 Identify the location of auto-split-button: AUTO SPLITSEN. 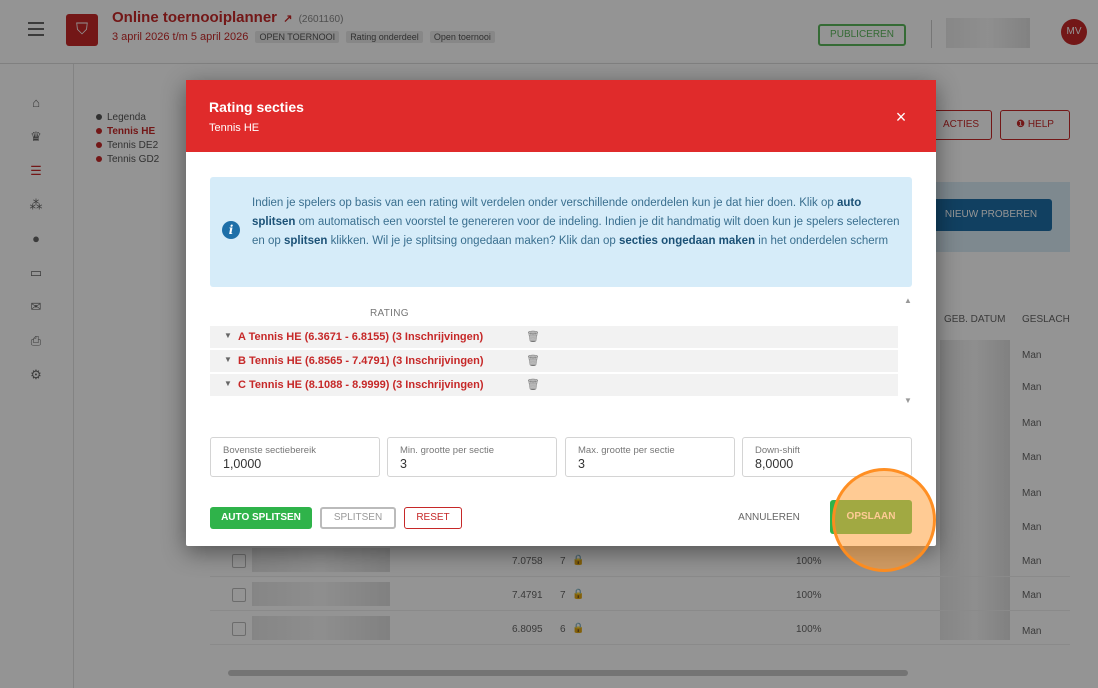
(261, 518).